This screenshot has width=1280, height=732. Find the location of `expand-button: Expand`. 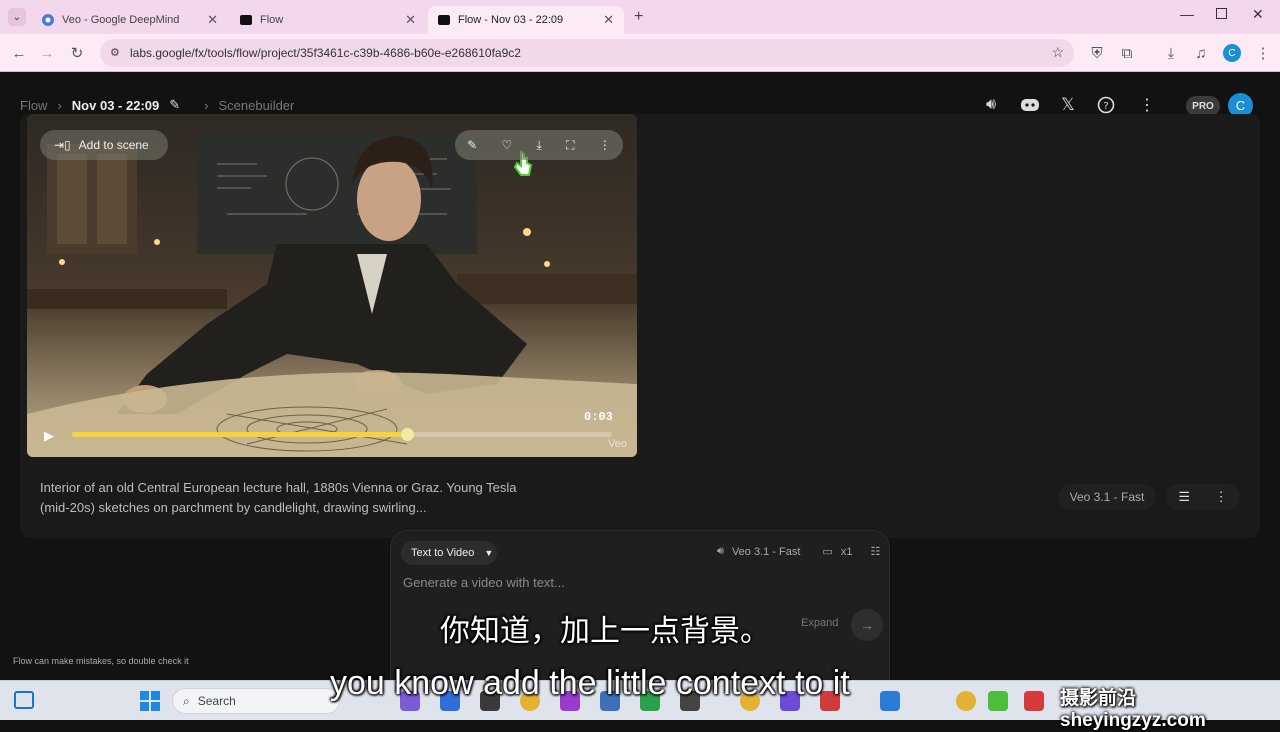

expand-button: Expand is located at coordinates (819, 623).